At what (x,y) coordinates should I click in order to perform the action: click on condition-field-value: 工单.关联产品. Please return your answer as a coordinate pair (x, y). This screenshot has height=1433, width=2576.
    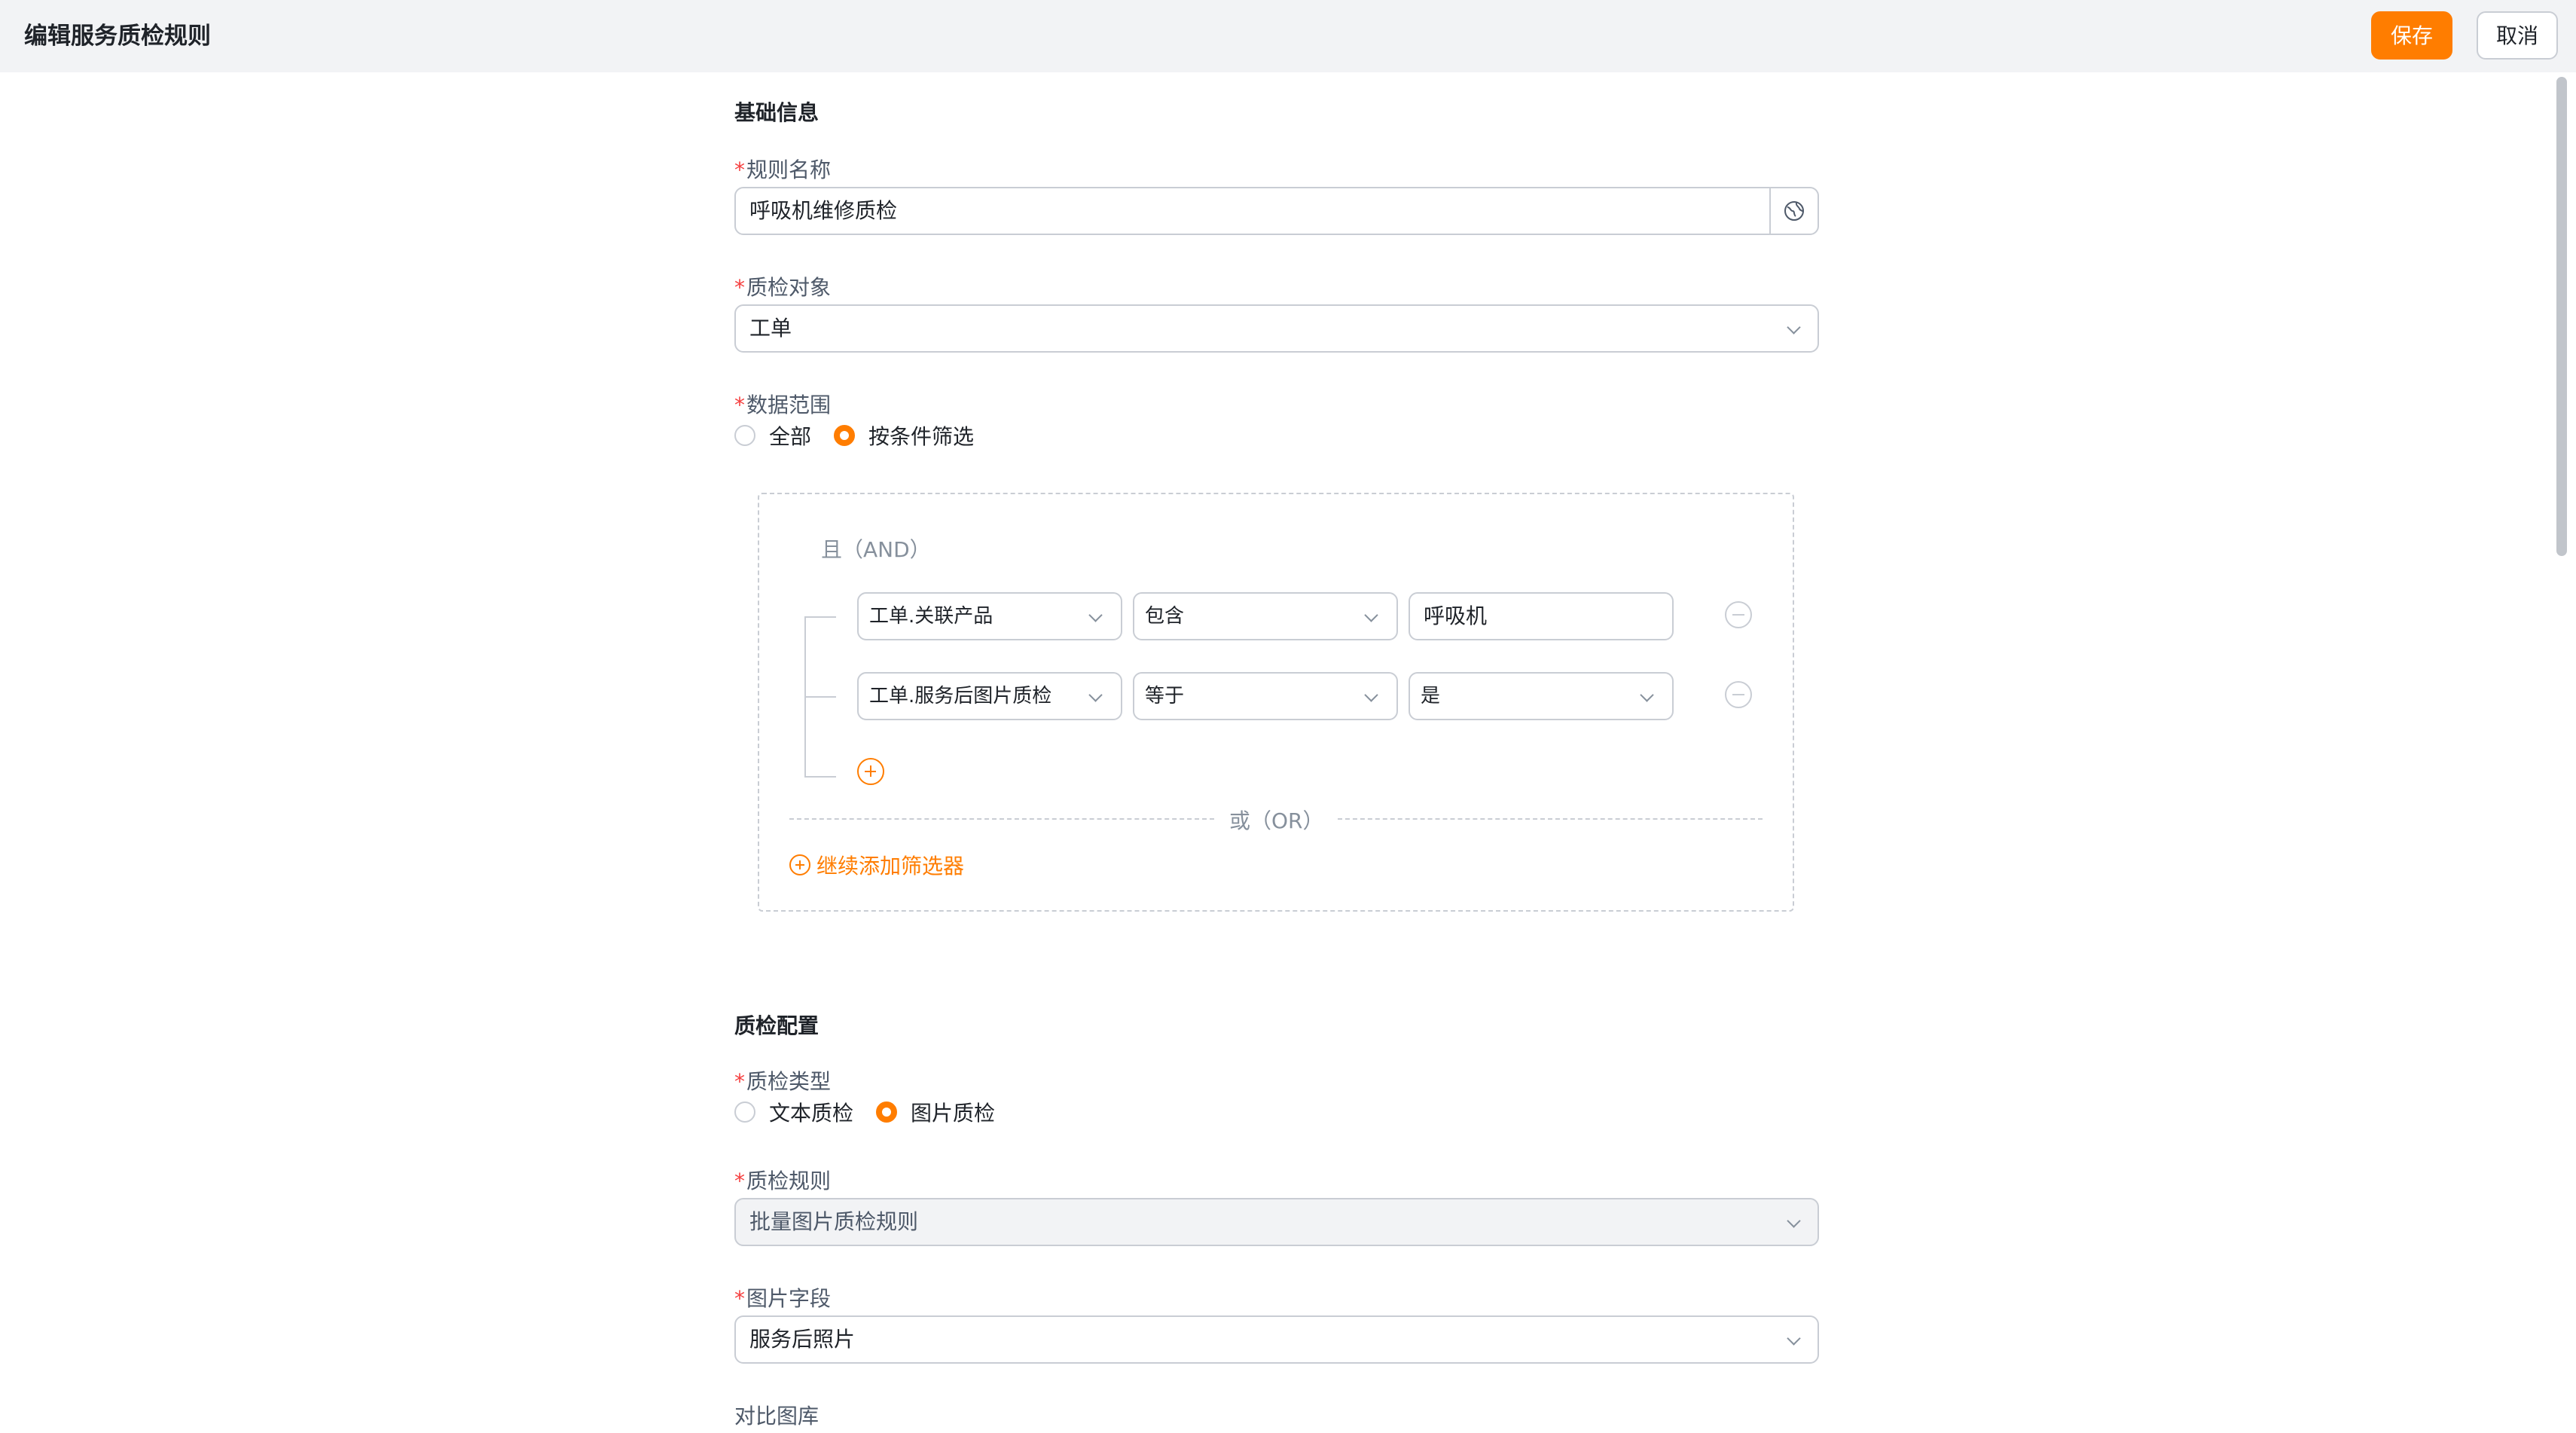
    Looking at the image, I should click on (931, 616).